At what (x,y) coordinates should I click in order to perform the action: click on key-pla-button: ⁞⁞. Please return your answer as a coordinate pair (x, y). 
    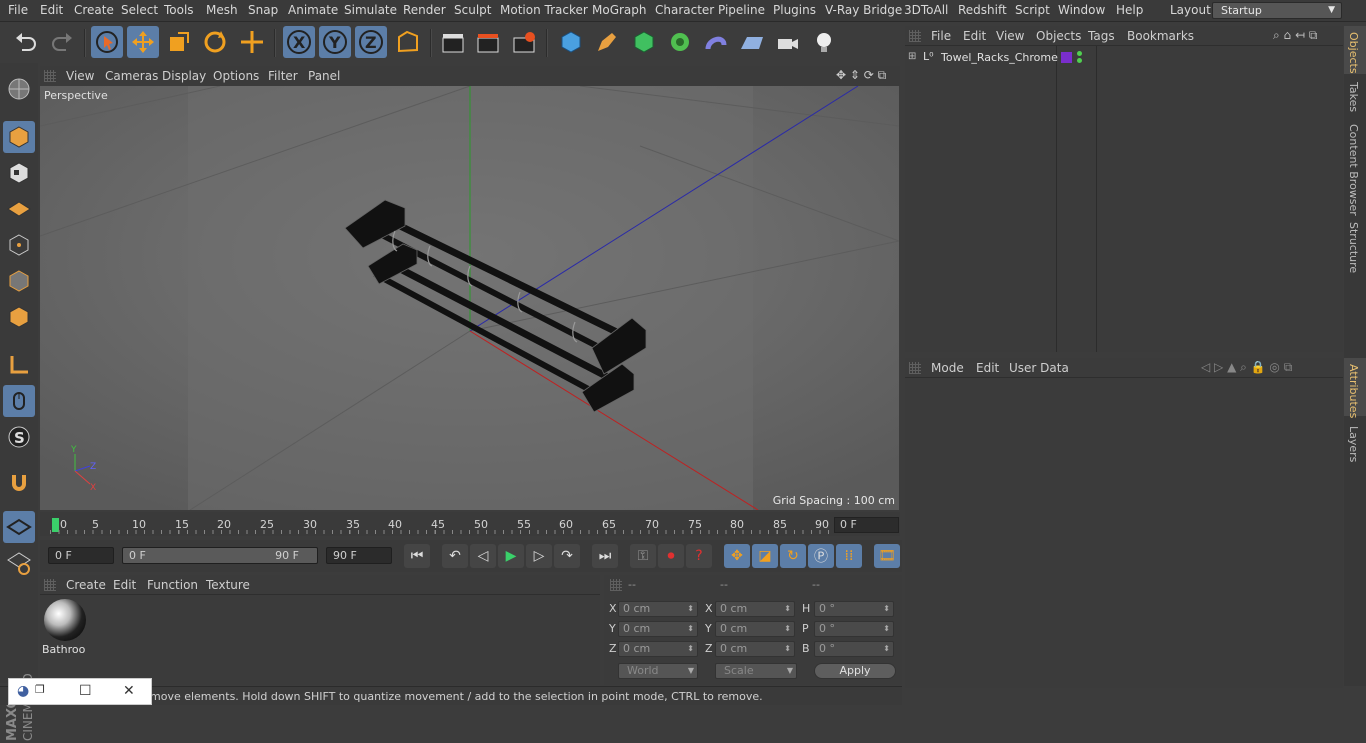
    Looking at the image, I should click on (849, 556).